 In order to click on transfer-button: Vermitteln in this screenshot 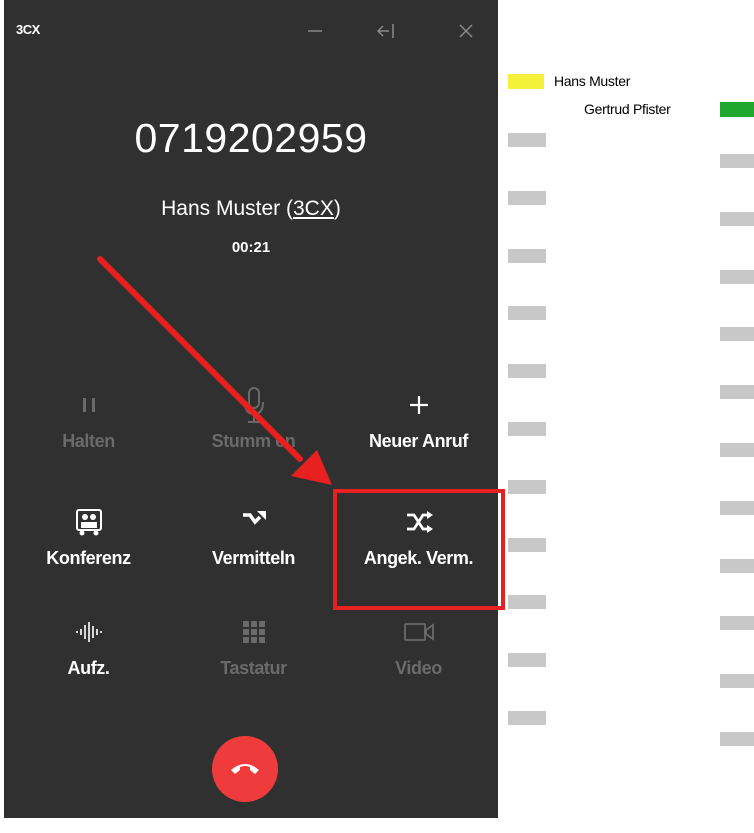, I will do `click(253, 535)`.